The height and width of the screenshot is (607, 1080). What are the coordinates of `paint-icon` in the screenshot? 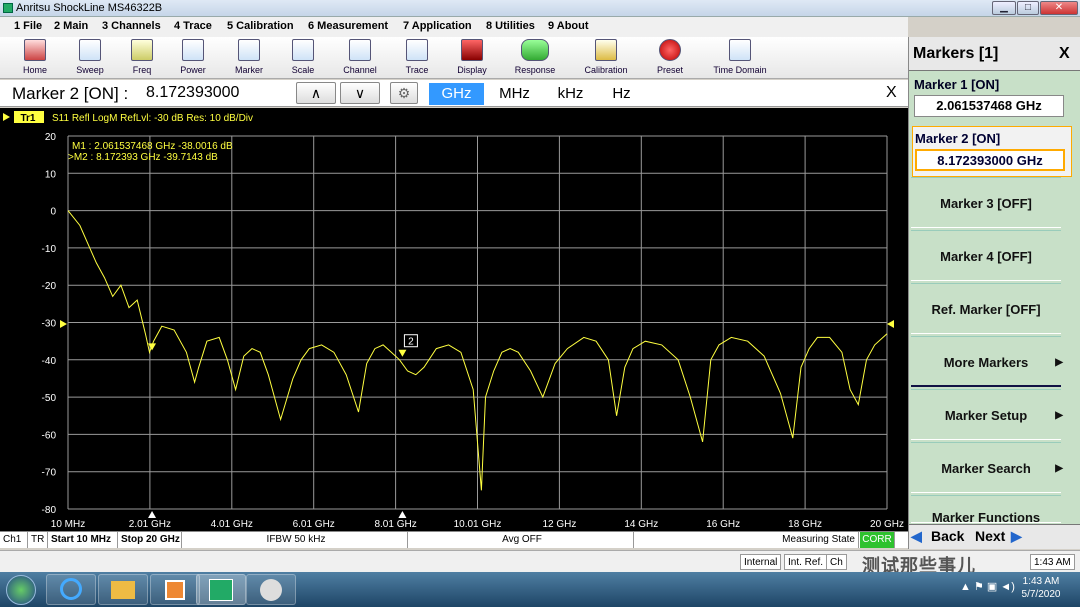 It's located at (271, 590).